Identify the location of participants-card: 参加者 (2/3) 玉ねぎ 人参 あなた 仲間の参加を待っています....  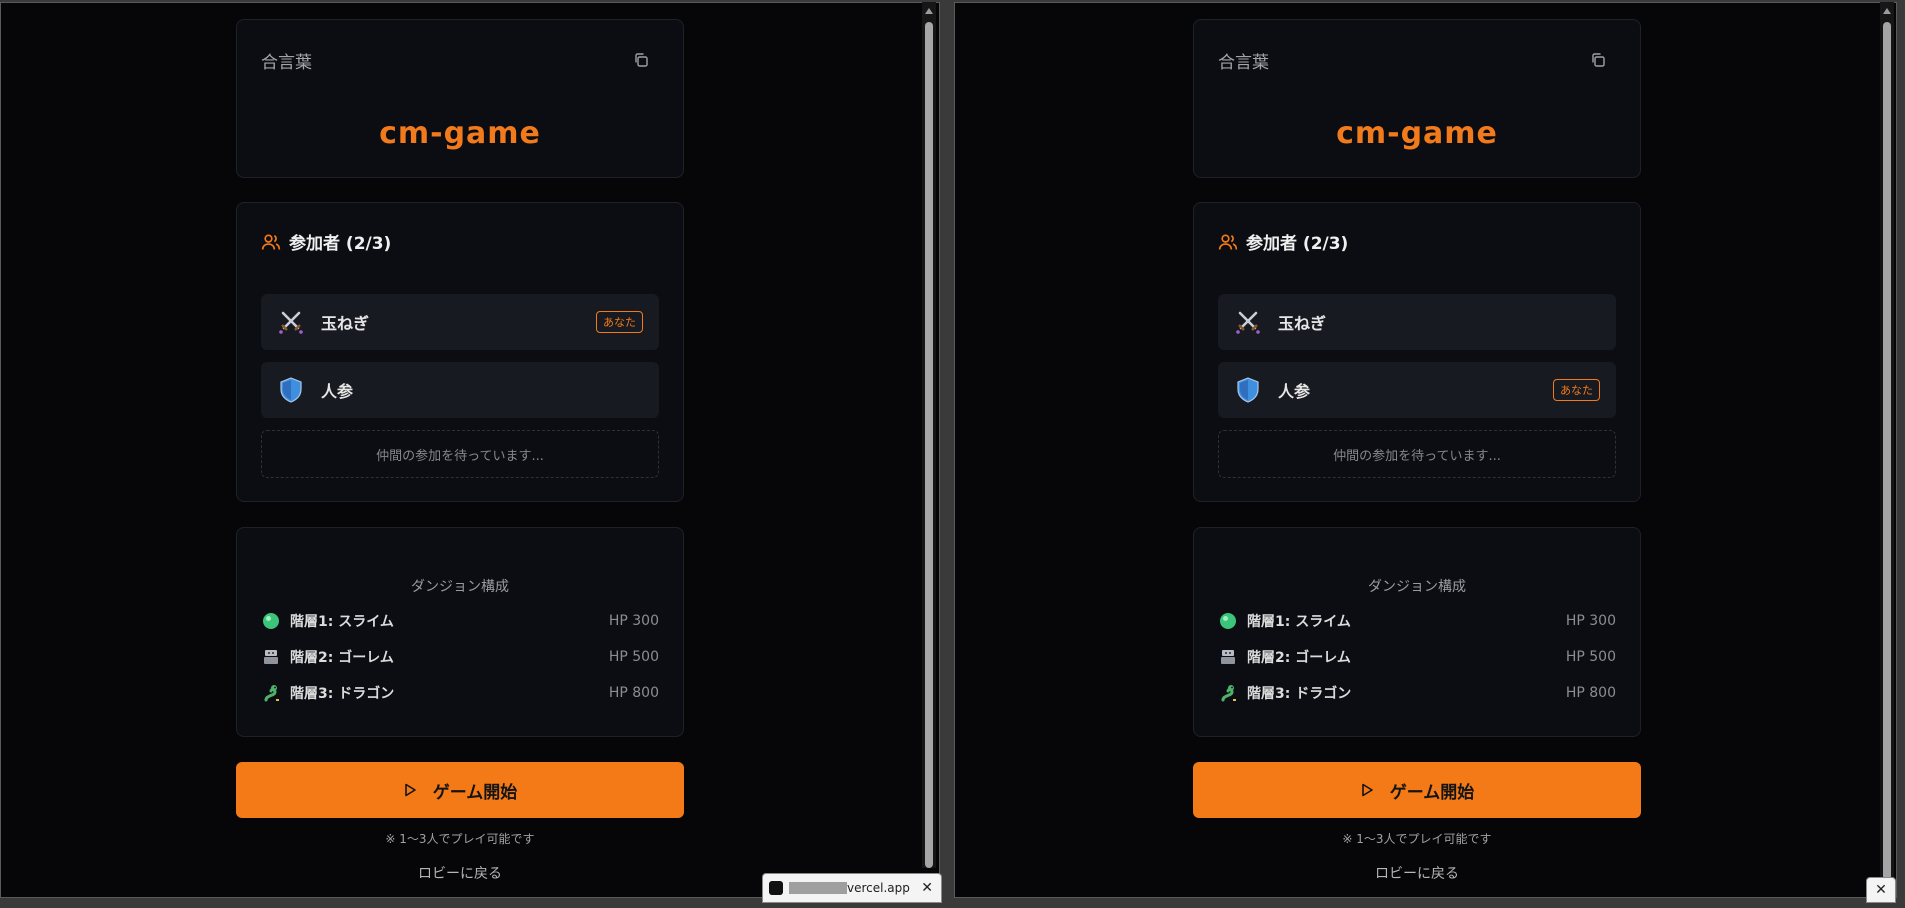
(1417, 352).